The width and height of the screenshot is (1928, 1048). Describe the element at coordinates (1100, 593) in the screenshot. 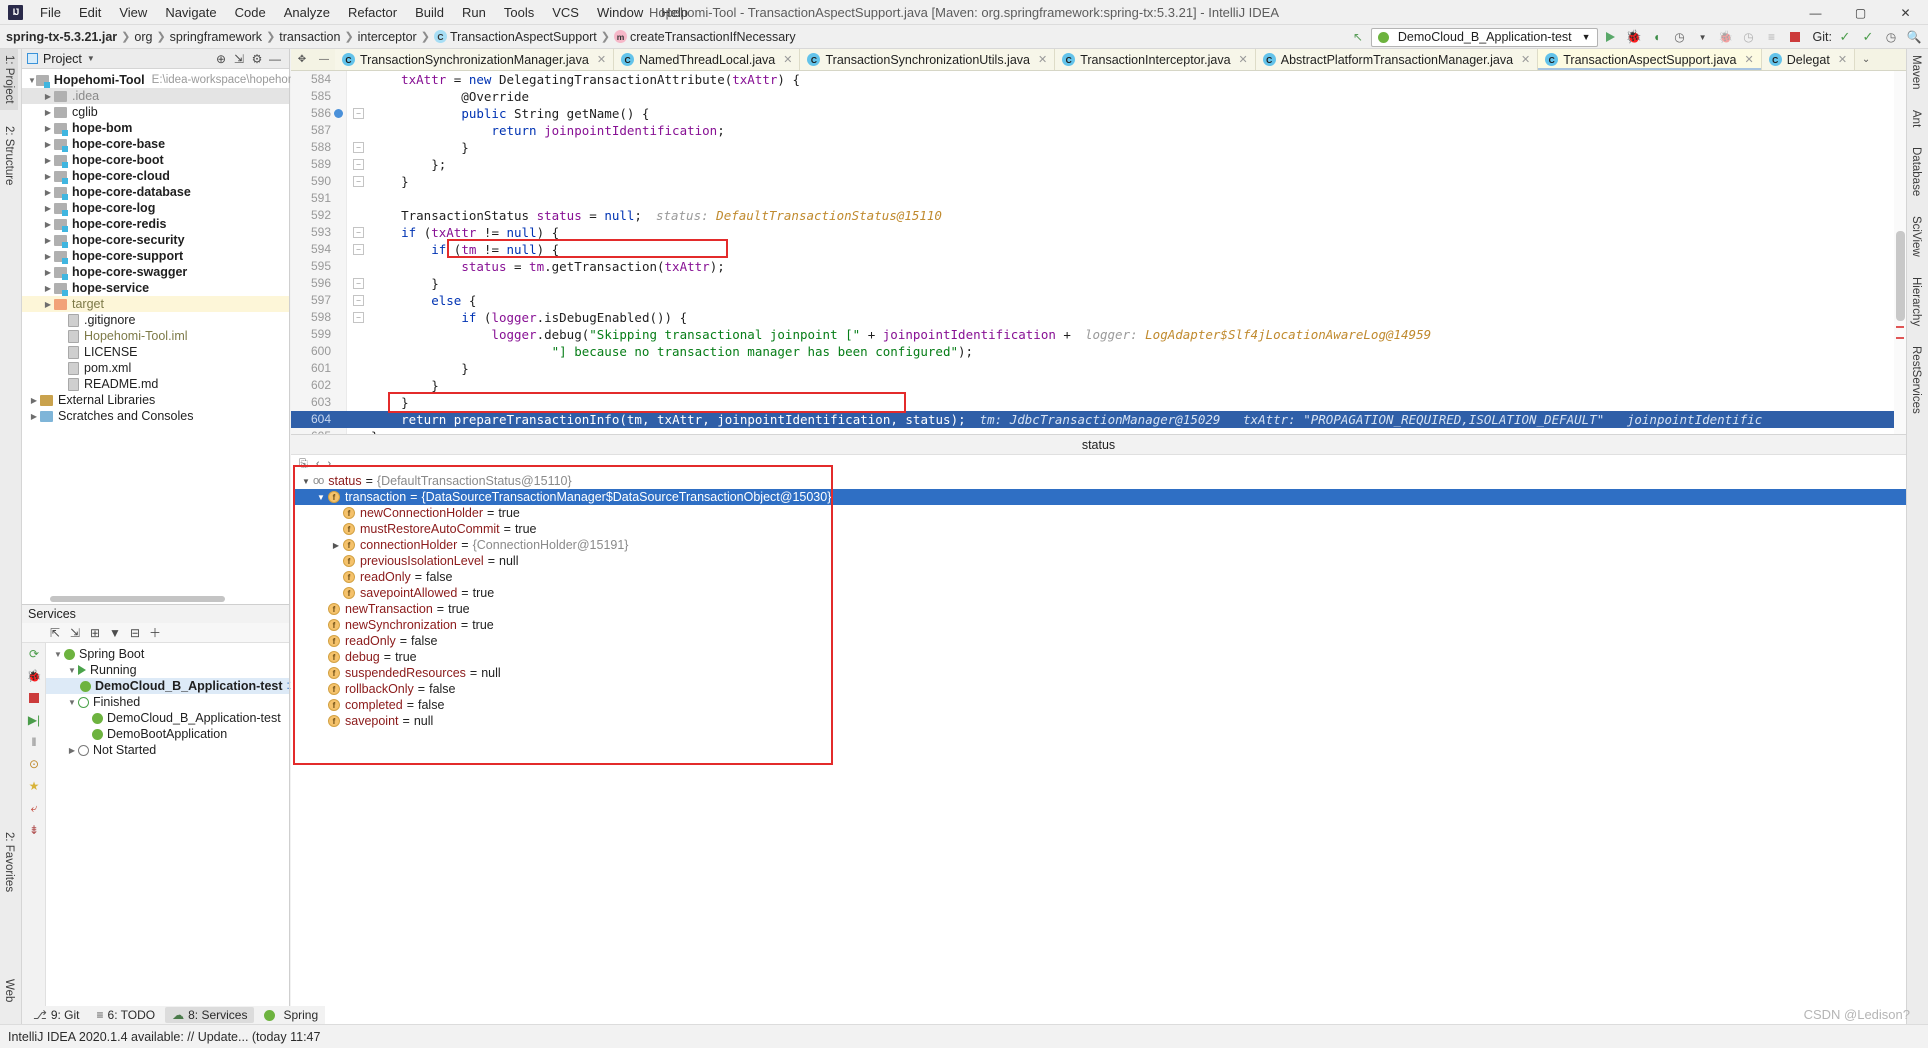

I see `variable-row: f savepointAllowed = true` at that location.